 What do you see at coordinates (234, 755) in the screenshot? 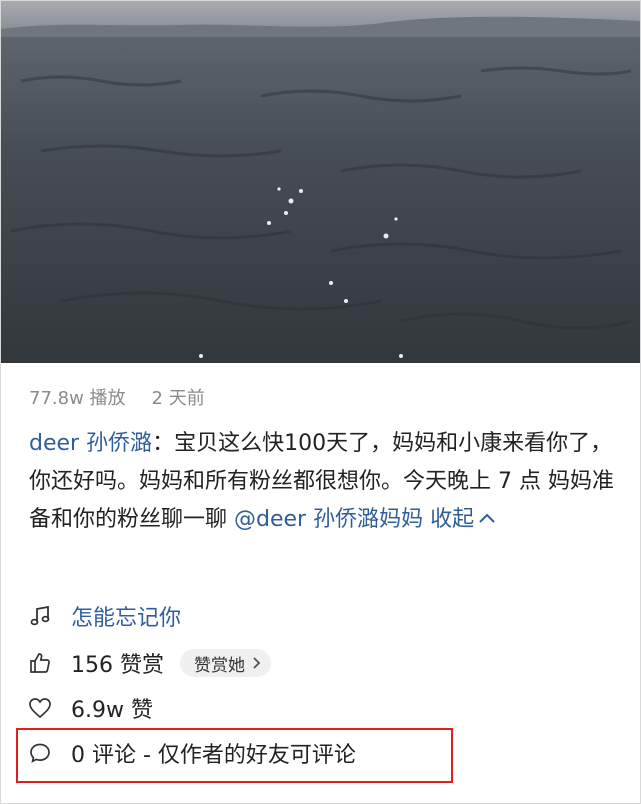
I see `highlight-annotation-box` at bounding box center [234, 755].